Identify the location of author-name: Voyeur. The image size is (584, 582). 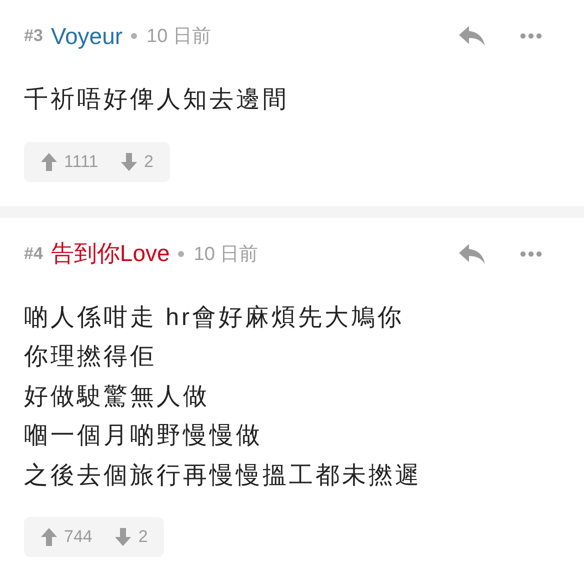
(86, 36).